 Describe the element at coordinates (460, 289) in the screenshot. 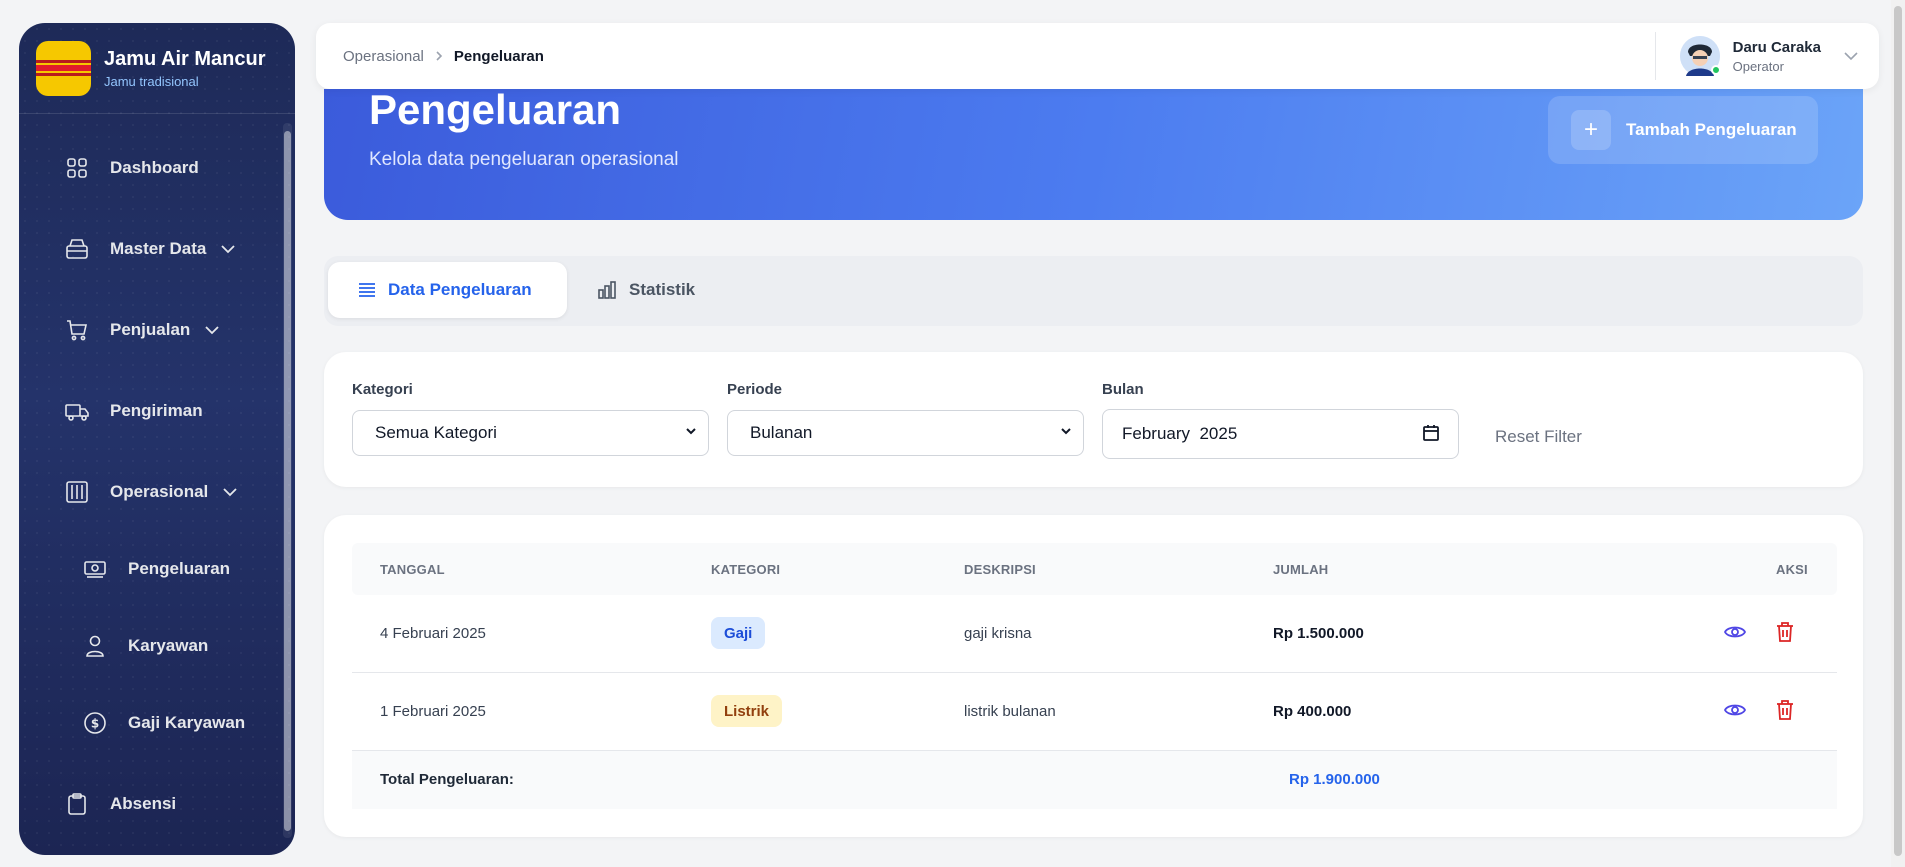

I see `tab-label: Data Pengeluaran` at that location.